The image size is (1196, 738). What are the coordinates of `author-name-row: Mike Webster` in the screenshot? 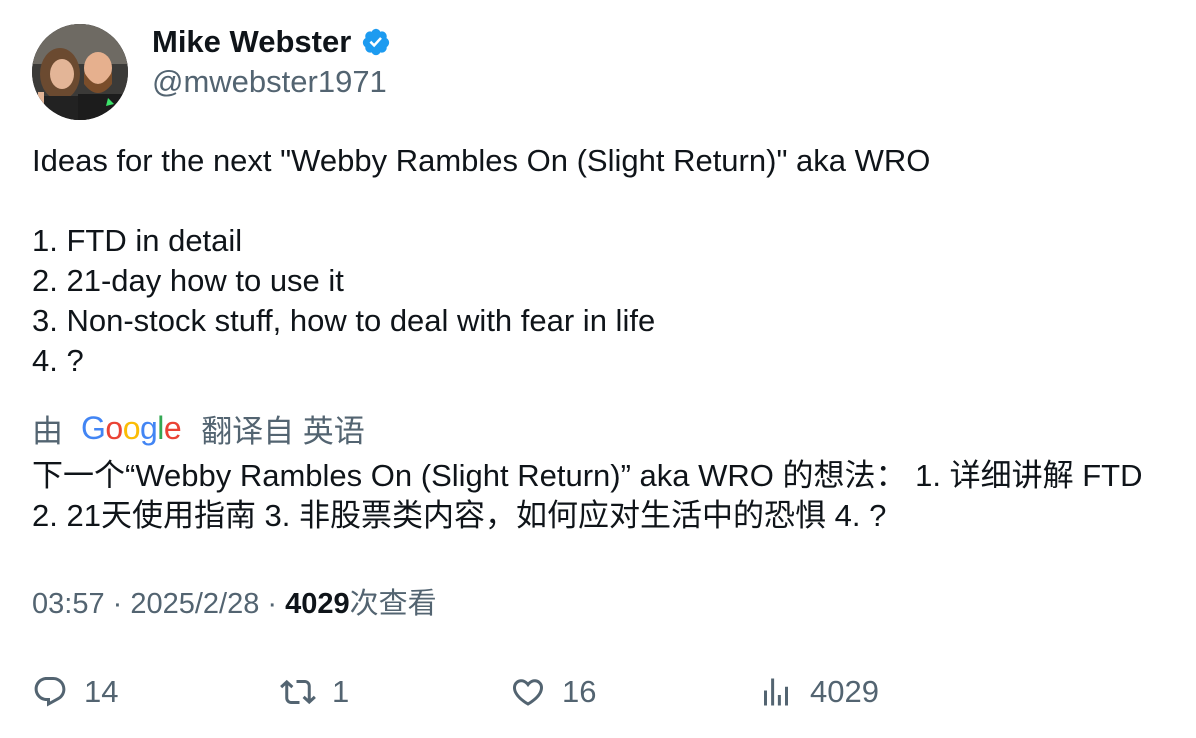 It's located at (271, 42).